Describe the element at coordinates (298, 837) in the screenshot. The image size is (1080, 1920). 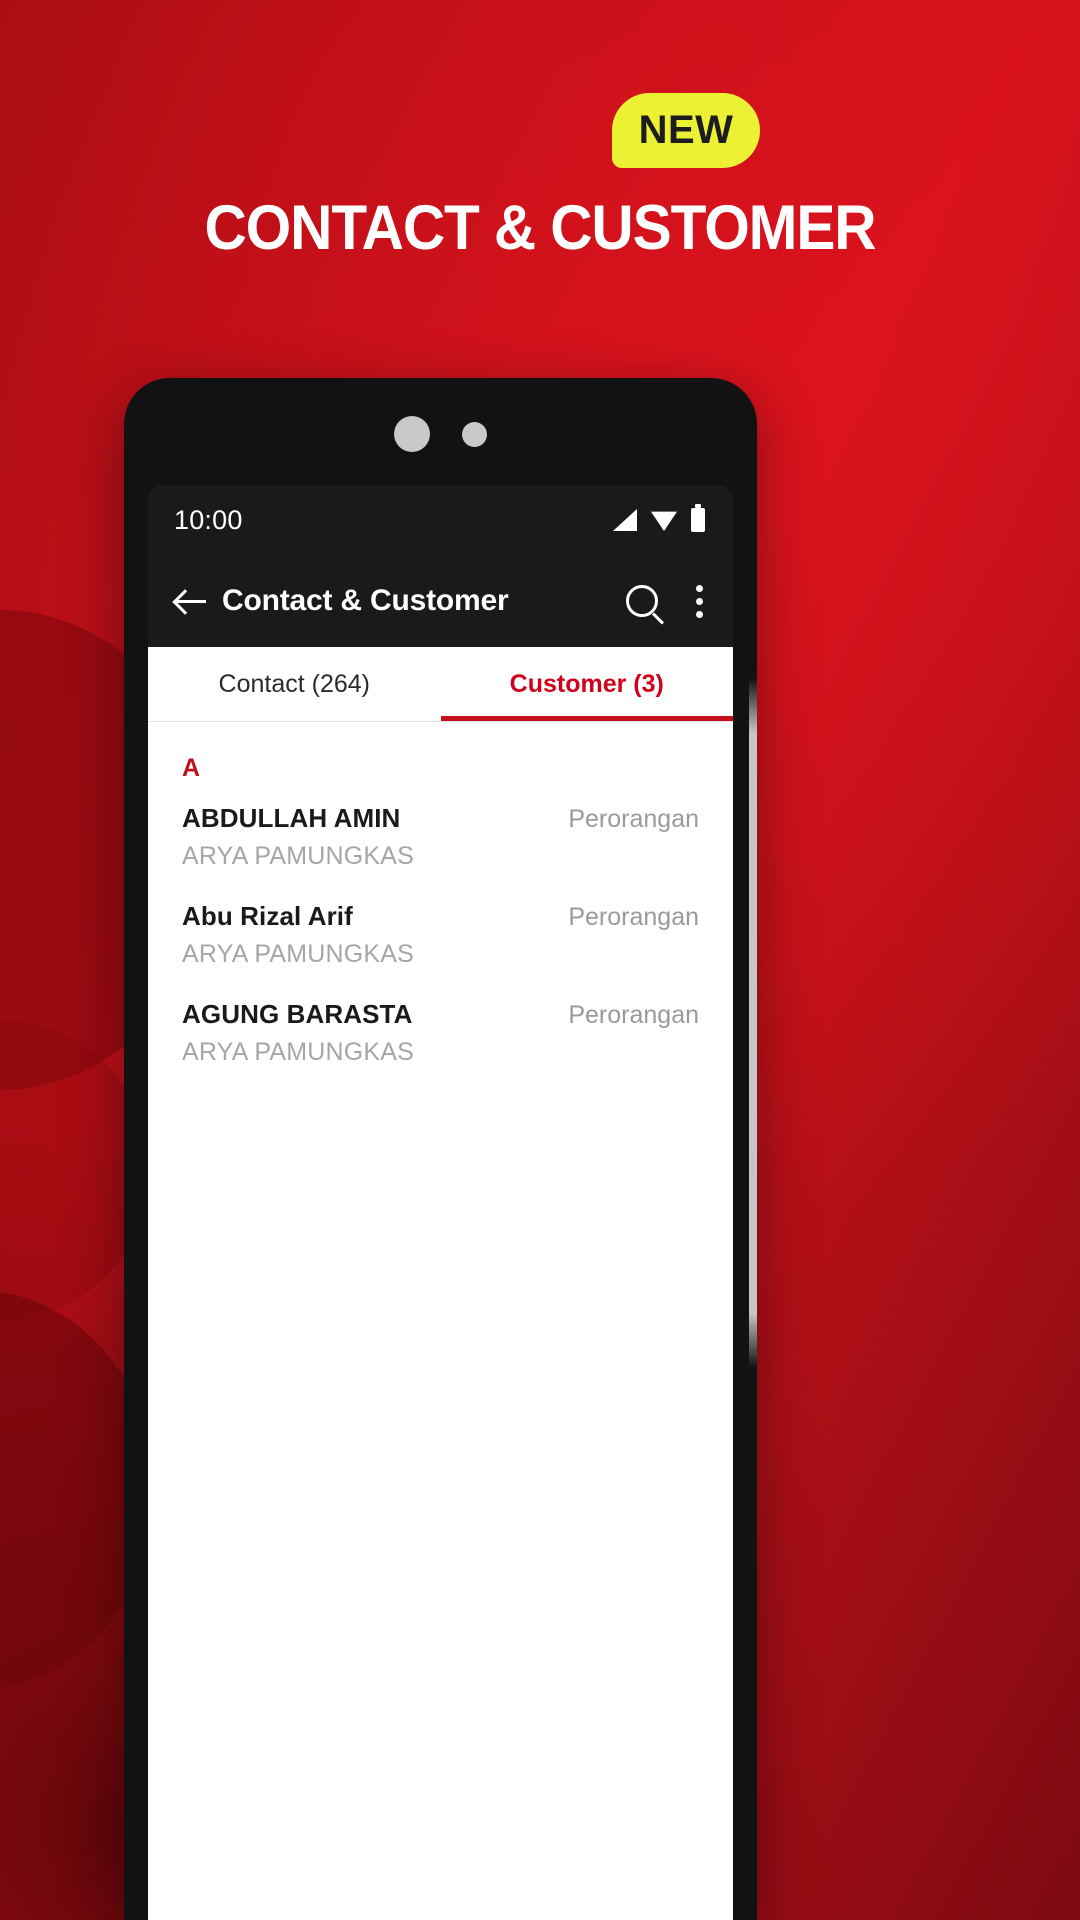
I see `list-item-text: ABDULLAH AMIN ARYA PAMUNGKAS` at that location.